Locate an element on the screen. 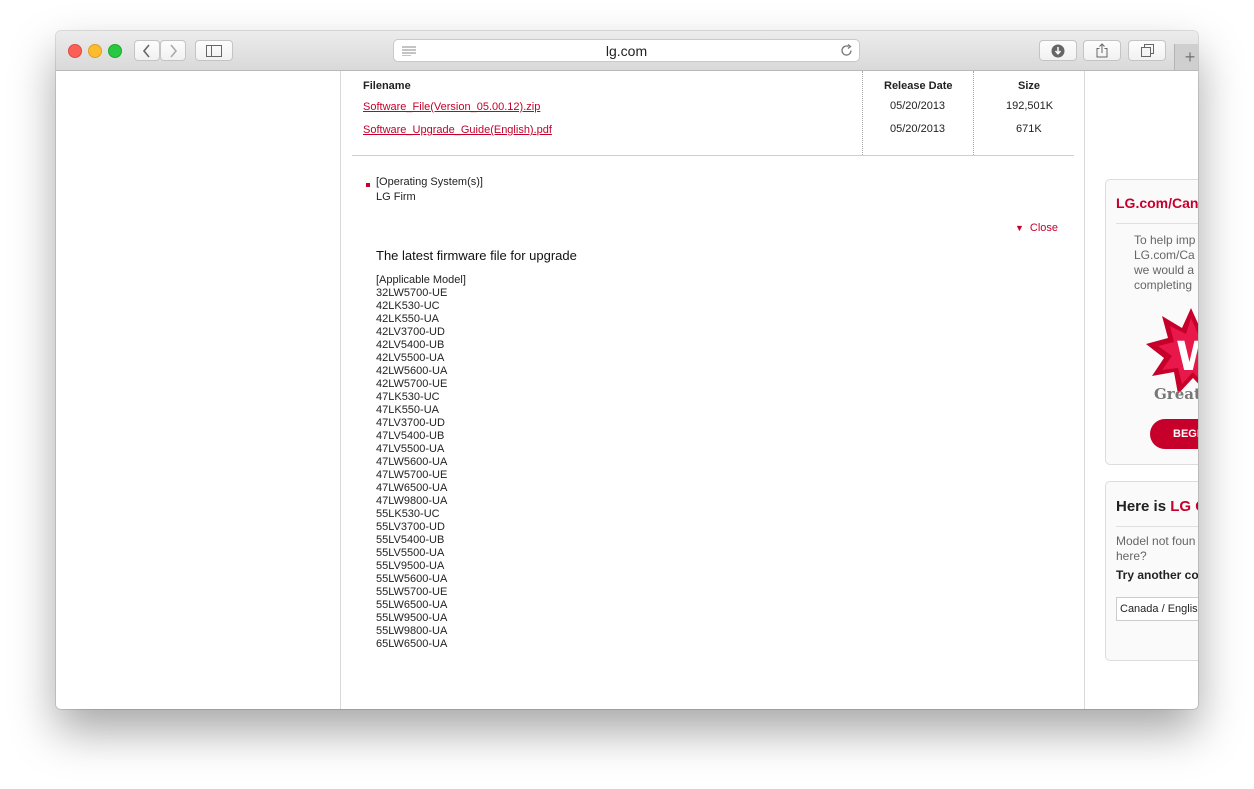 The image size is (1254, 789). zoom-window-button is located at coordinates (115, 51).